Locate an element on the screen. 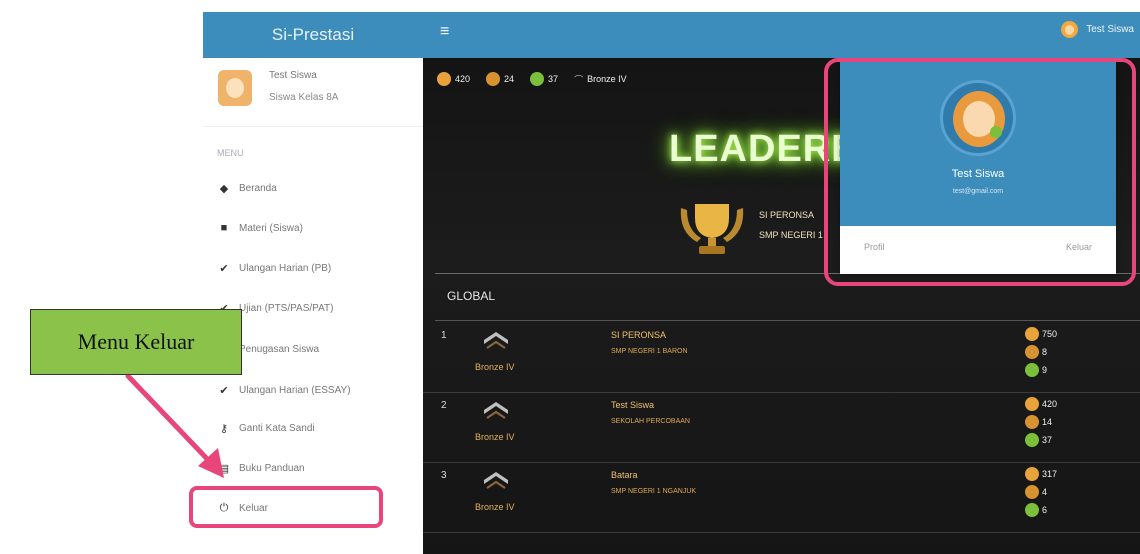 Image resolution: width=1140 pixels, height=554 pixels. sidebar-user-panel: Test Siswa Siswa Kelas 8A is located at coordinates (313, 92).